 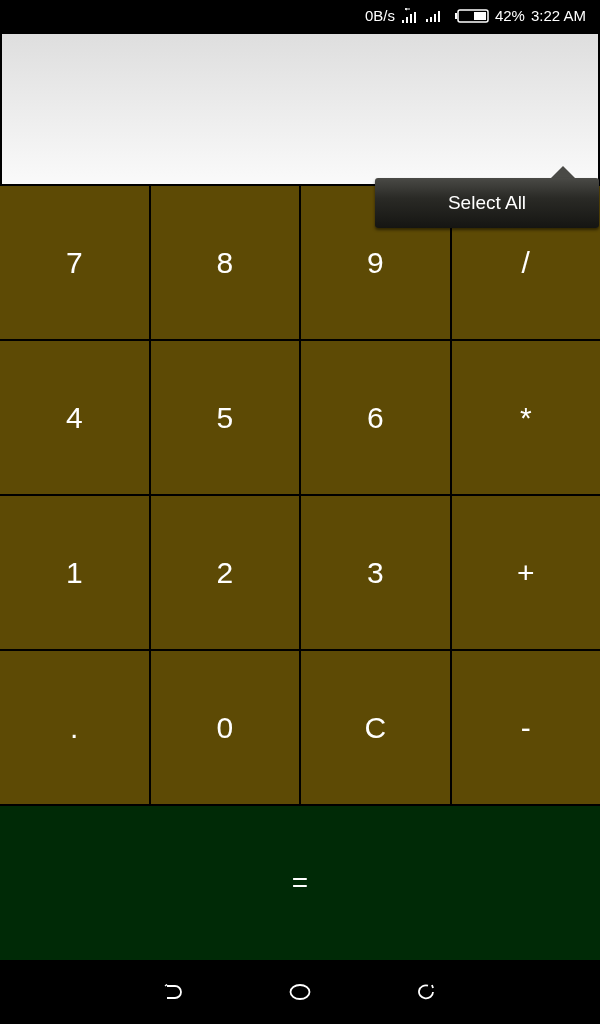 What do you see at coordinates (525, 417) in the screenshot?
I see `calculator-key: *` at bounding box center [525, 417].